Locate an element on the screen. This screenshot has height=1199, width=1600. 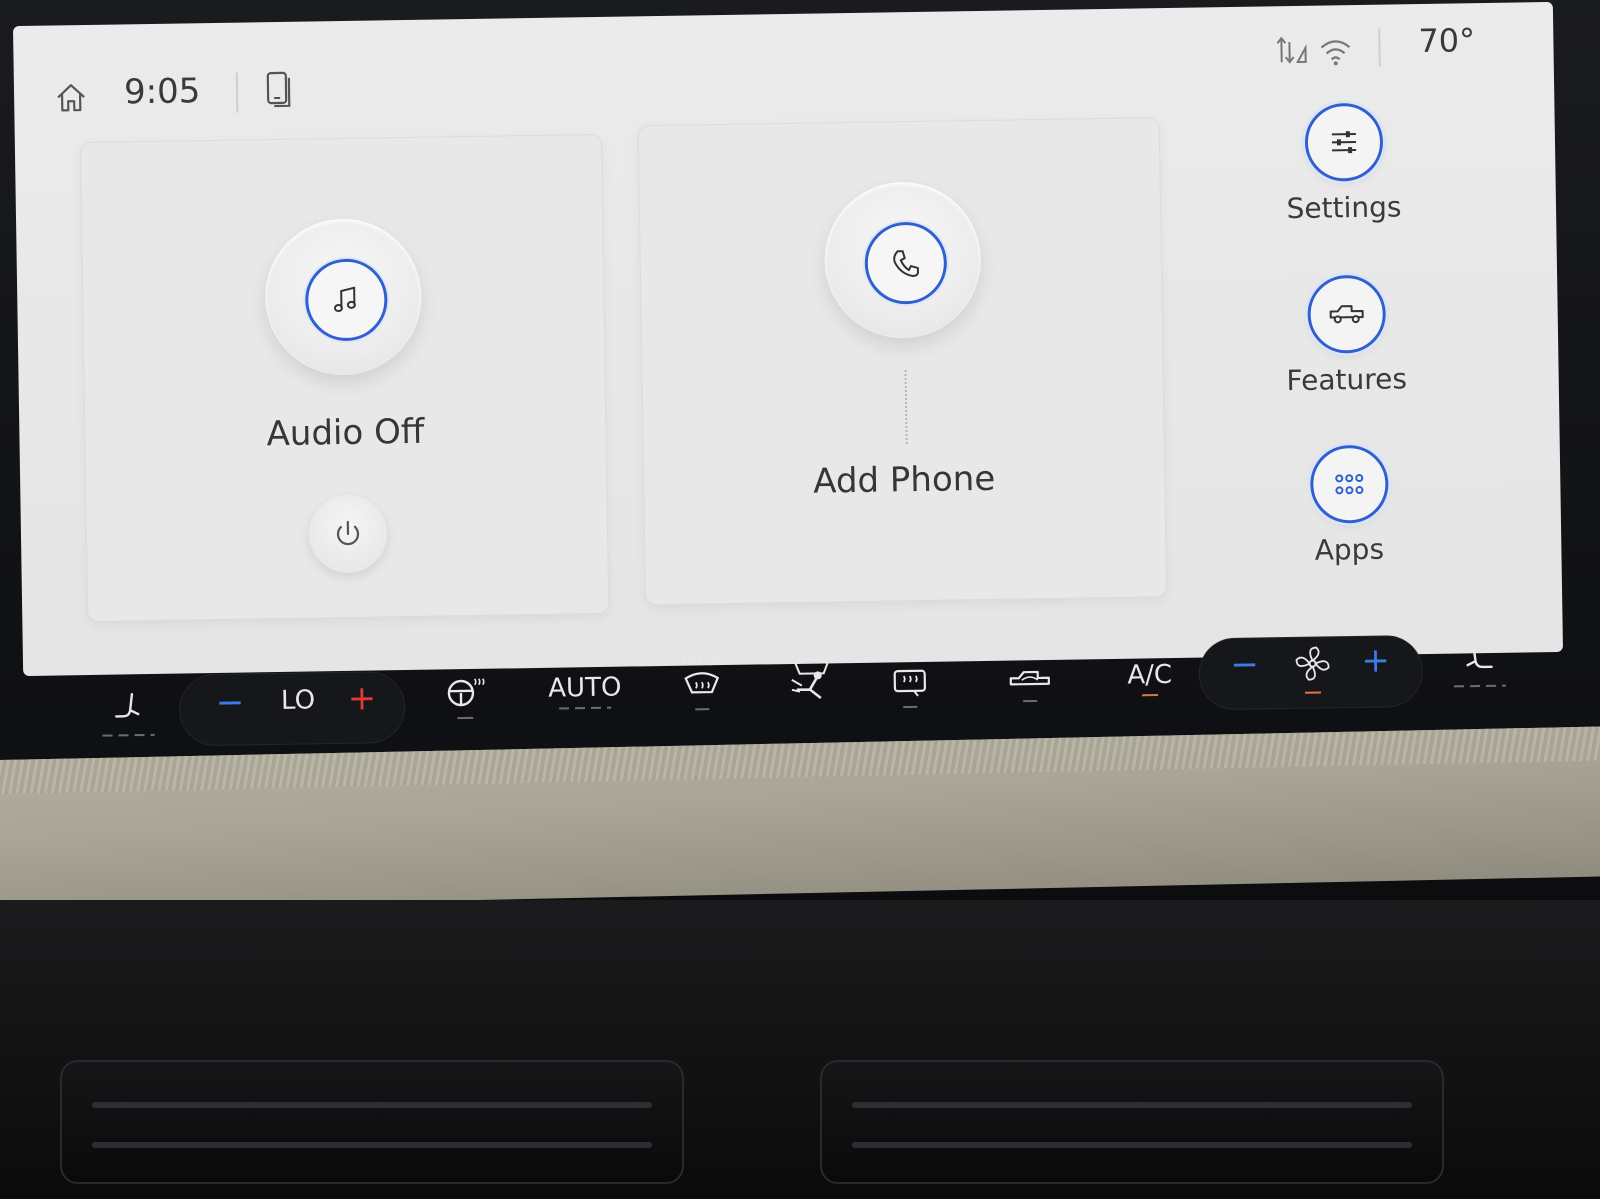
audio-orb-button is located at coordinates (343, 297).